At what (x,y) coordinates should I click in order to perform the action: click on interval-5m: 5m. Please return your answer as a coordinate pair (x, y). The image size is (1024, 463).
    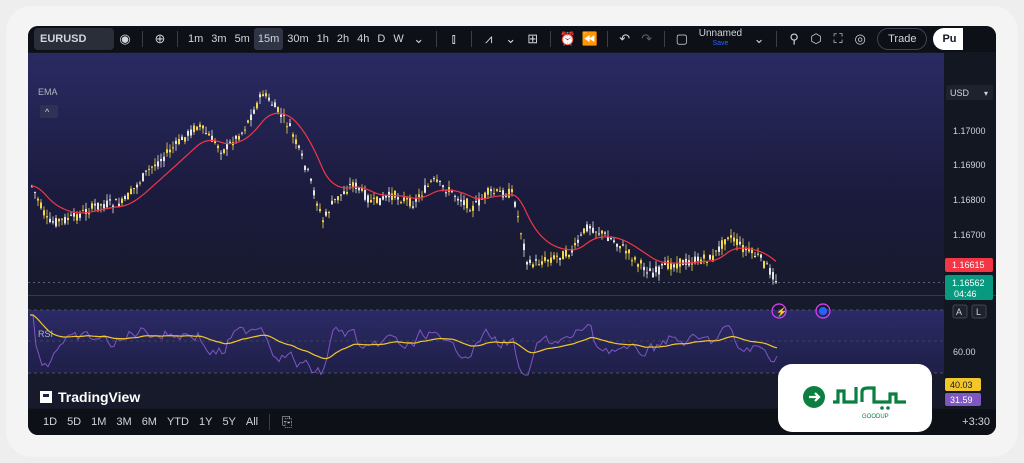
    Looking at the image, I should click on (242, 39).